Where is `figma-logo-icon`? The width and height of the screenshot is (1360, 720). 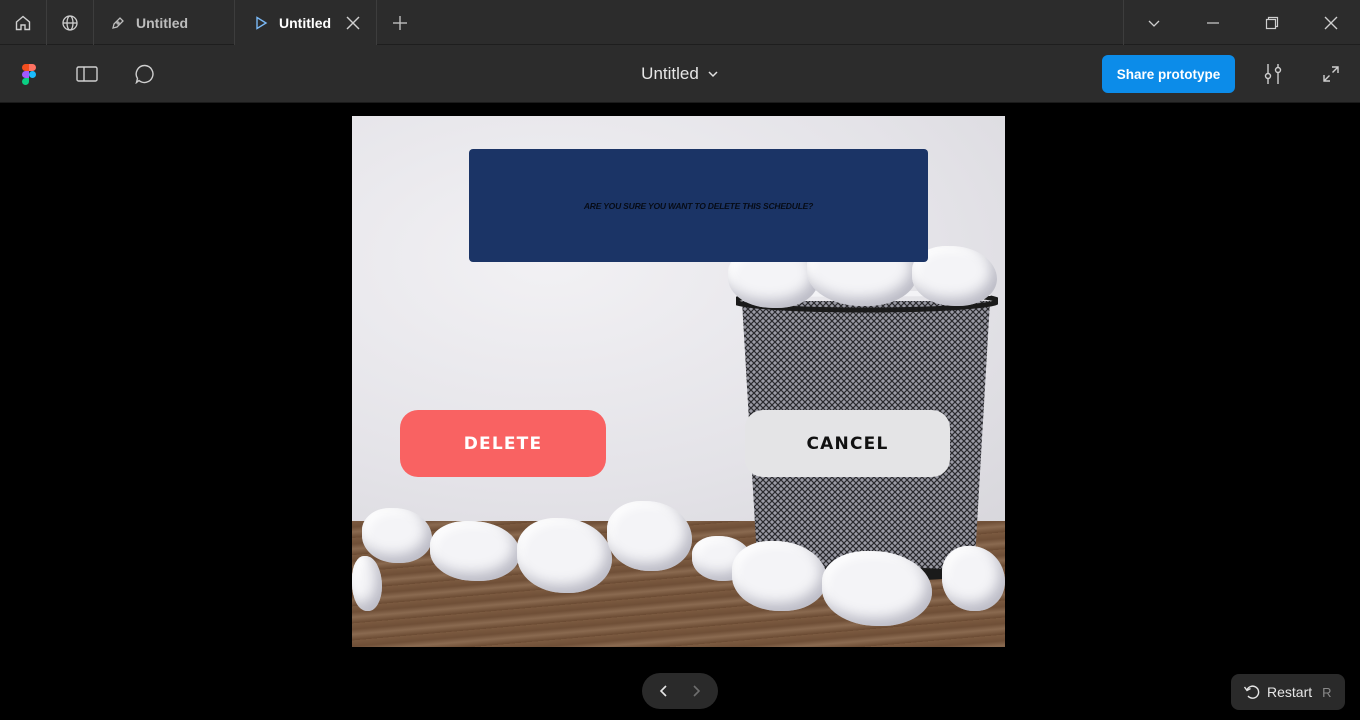 figma-logo-icon is located at coordinates (29, 74).